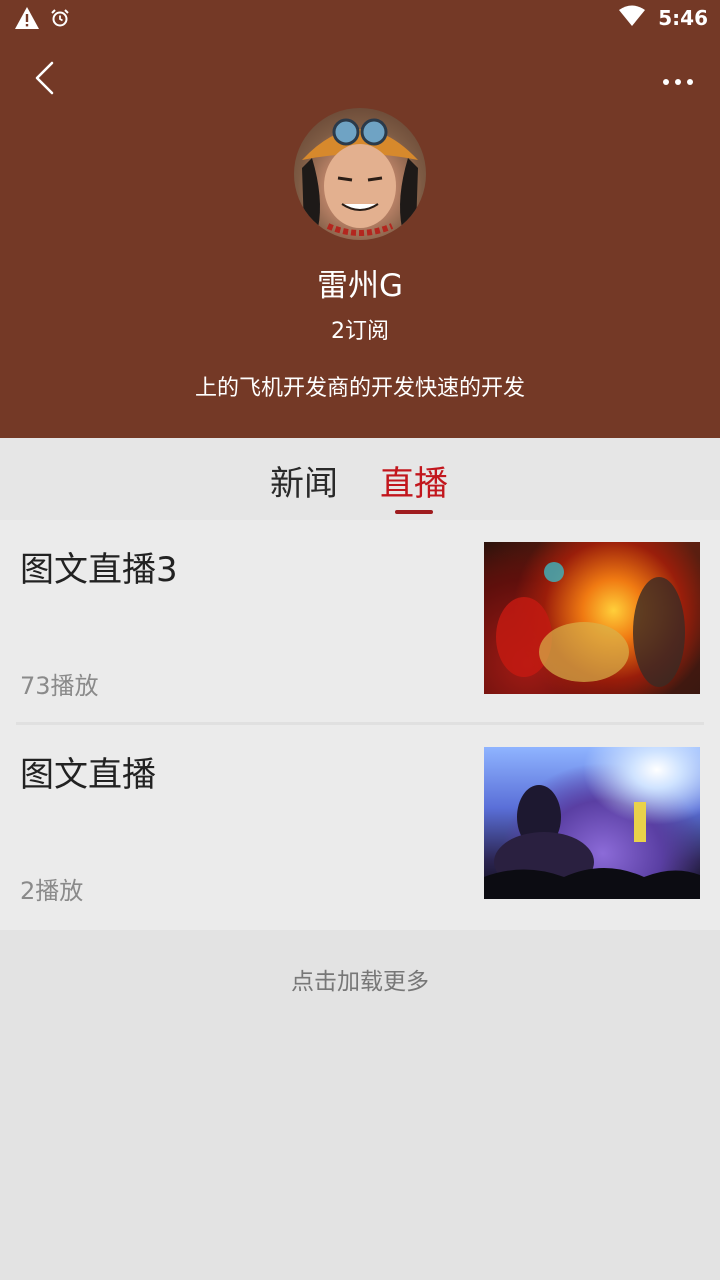 The image size is (720, 1280). What do you see at coordinates (414, 480) in the screenshot?
I see `tab-live: 直播` at bounding box center [414, 480].